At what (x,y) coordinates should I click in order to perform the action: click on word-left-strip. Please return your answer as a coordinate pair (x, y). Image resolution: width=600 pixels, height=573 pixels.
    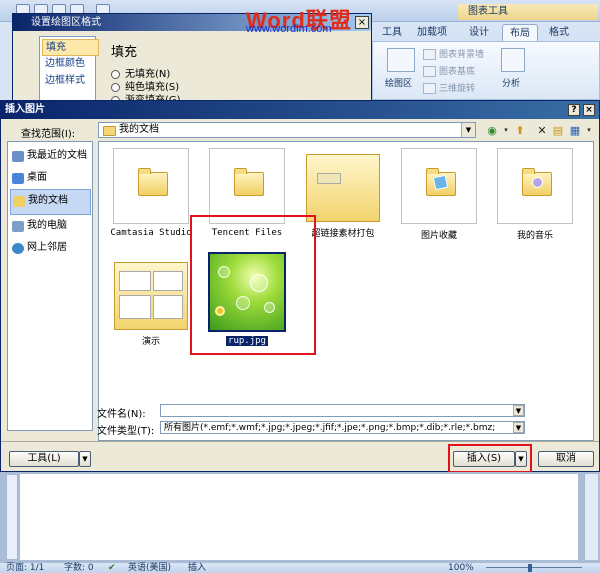
    Looking at the image, I should click on (6, 62).